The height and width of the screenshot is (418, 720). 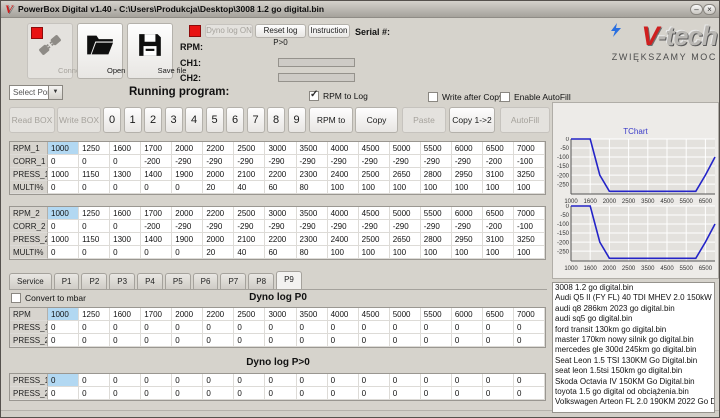 What do you see at coordinates (296, 120) in the screenshot?
I see `prog-button-9: 9` at bounding box center [296, 120].